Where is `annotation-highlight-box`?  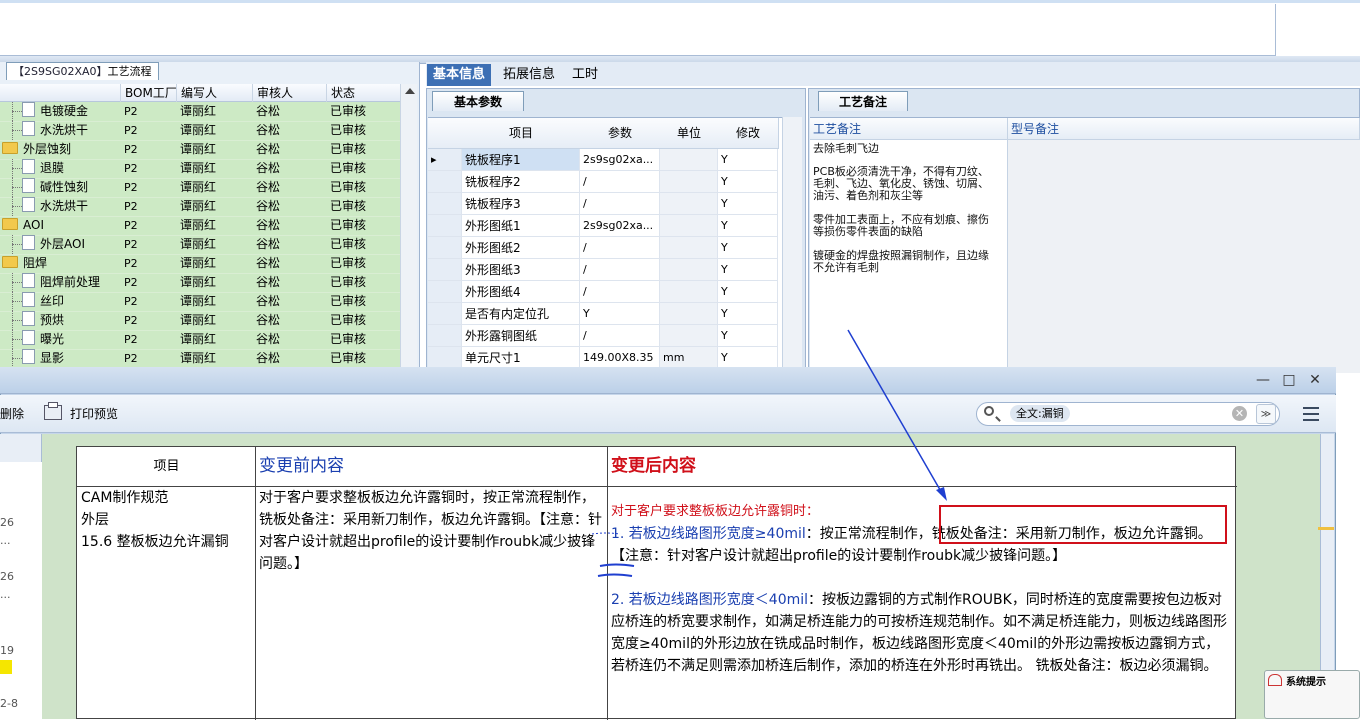 annotation-highlight-box is located at coordinates (1083, 524).